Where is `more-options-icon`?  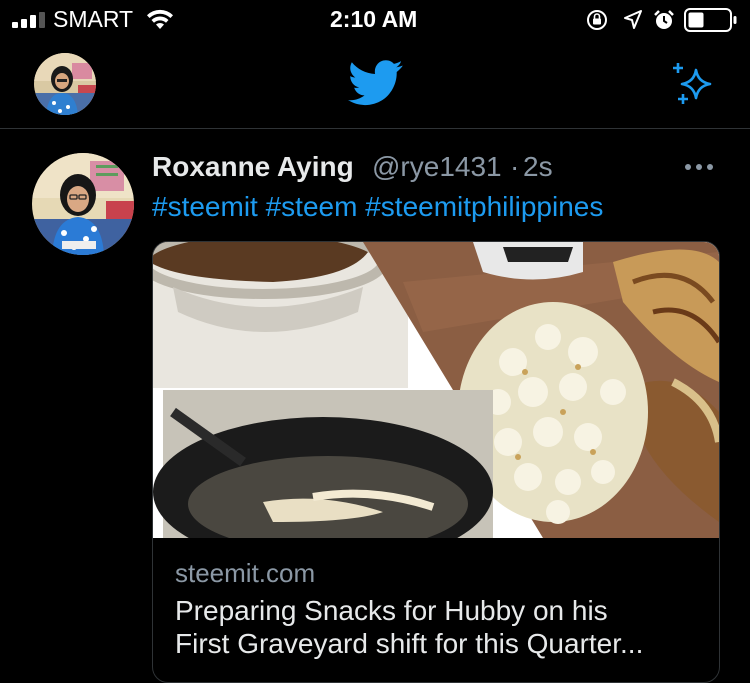
more-options-icon is located at coordinates (699, 167).